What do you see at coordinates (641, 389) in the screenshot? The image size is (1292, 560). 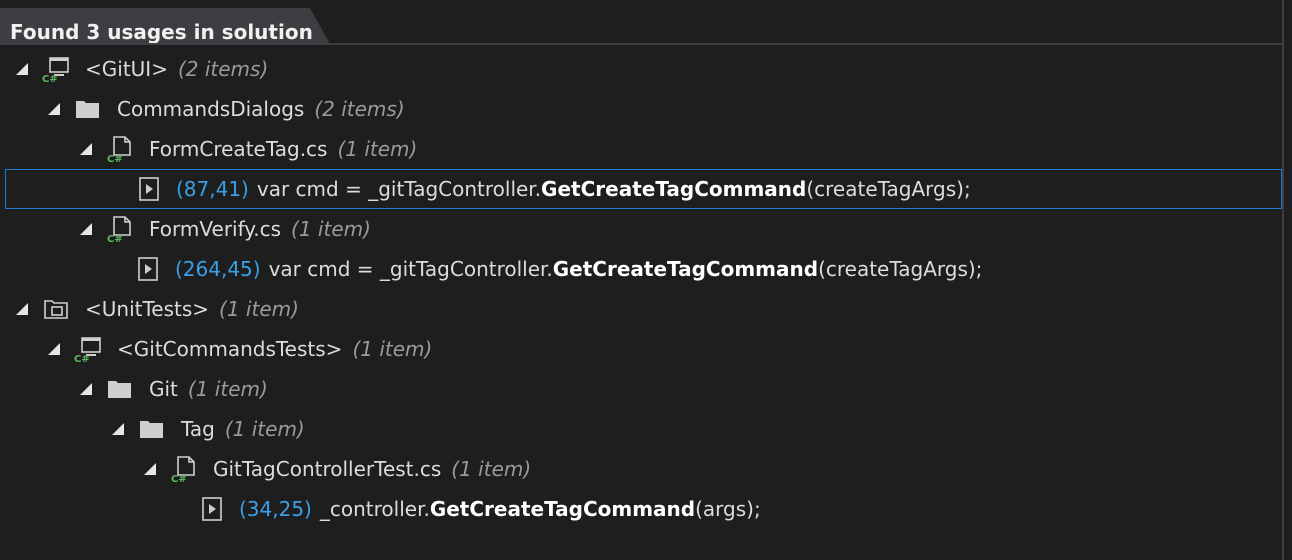 I see `tree-node-git-folder: Git (1 item)` at bounding box center [641, 389].